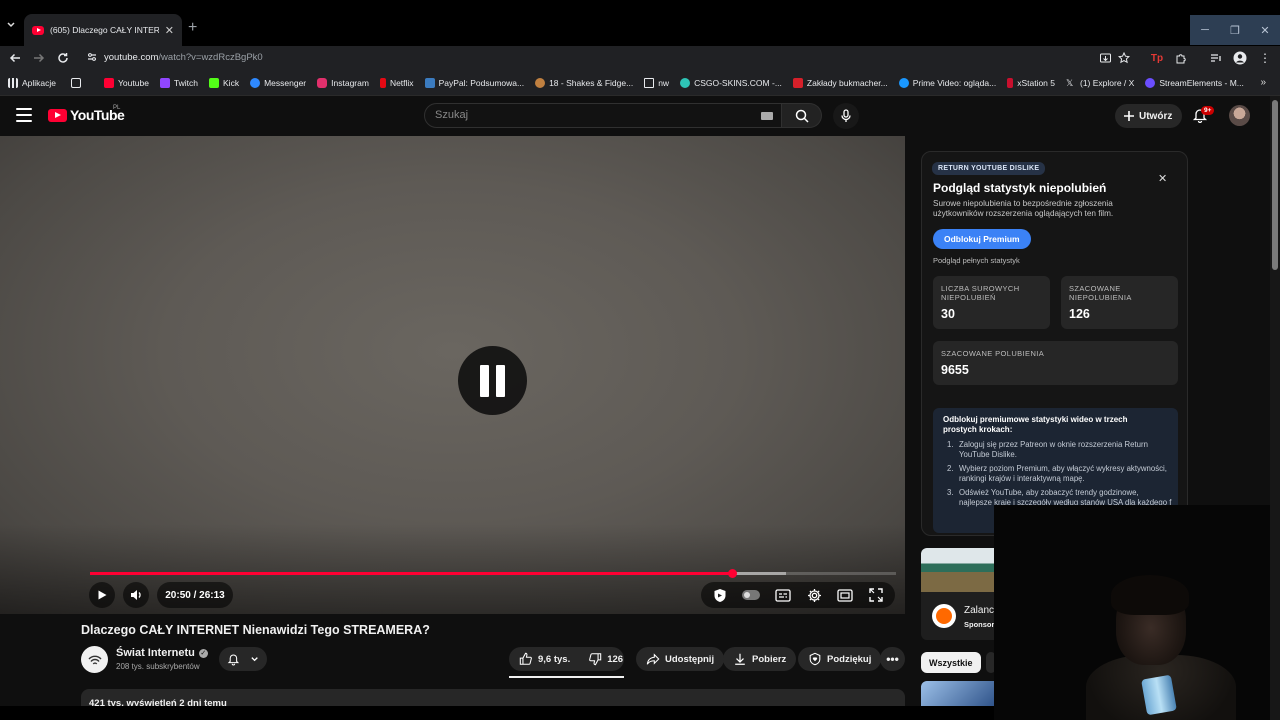 This screenshot has height=720, width=1280. I want to click on time-display: 20:50 / 26:13, so click(195, 595).